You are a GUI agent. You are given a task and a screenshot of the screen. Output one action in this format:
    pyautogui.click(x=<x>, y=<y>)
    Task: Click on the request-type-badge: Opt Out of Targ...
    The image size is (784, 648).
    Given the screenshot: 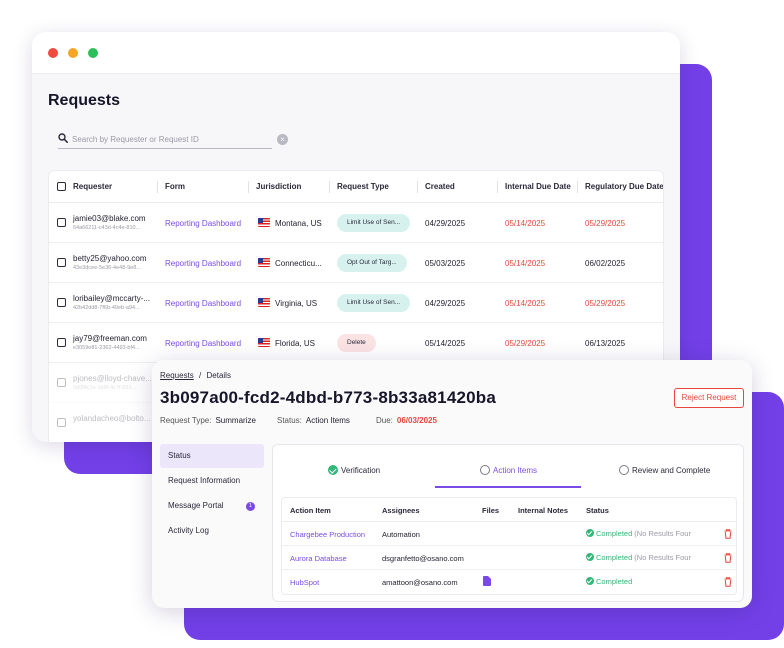 What is the action you would take?
    pyautogui.click(x=372, y=263)
    